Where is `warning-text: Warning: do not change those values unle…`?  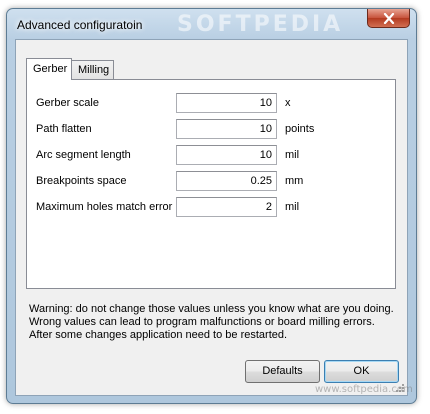 warning-text: Warning: do not change those values unle… is located at coordinates (216, 322).